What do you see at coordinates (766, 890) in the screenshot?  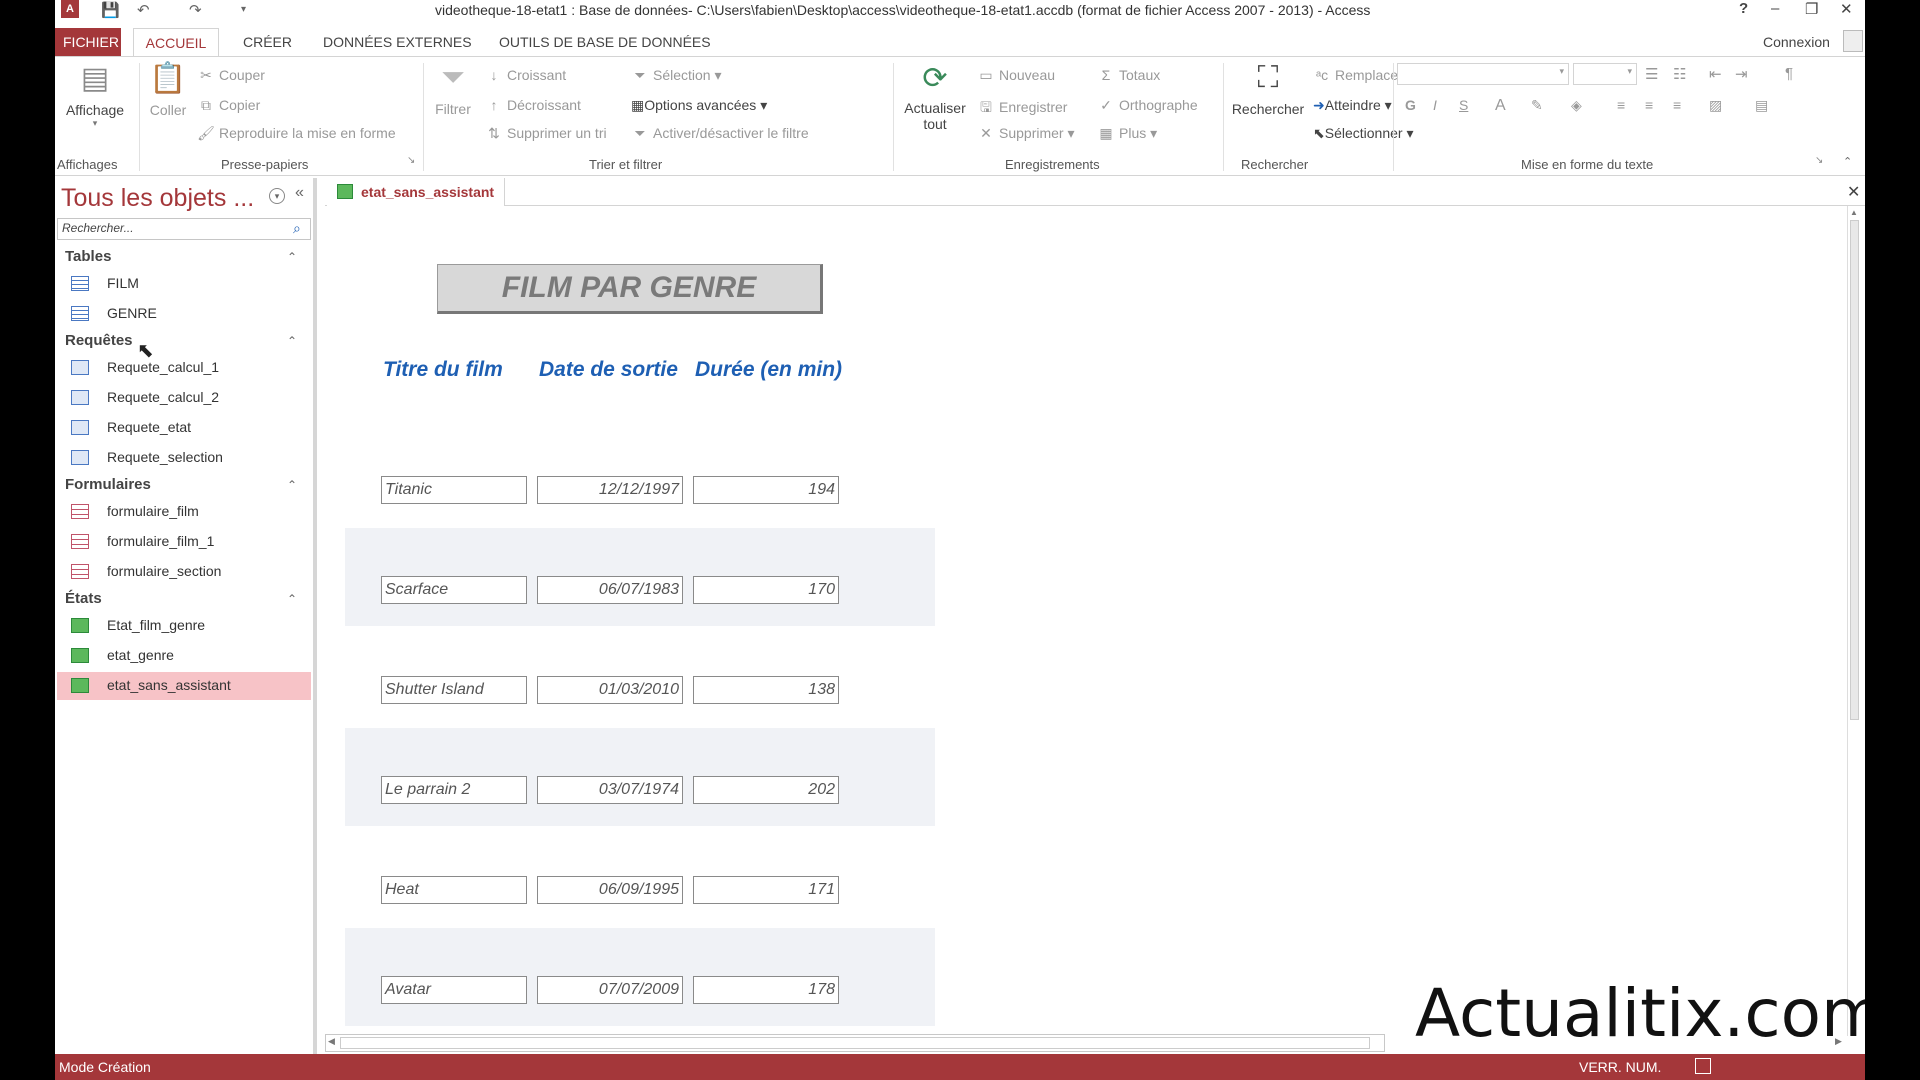 I see `cell-duree: 171` at bounding box center [766, 890].